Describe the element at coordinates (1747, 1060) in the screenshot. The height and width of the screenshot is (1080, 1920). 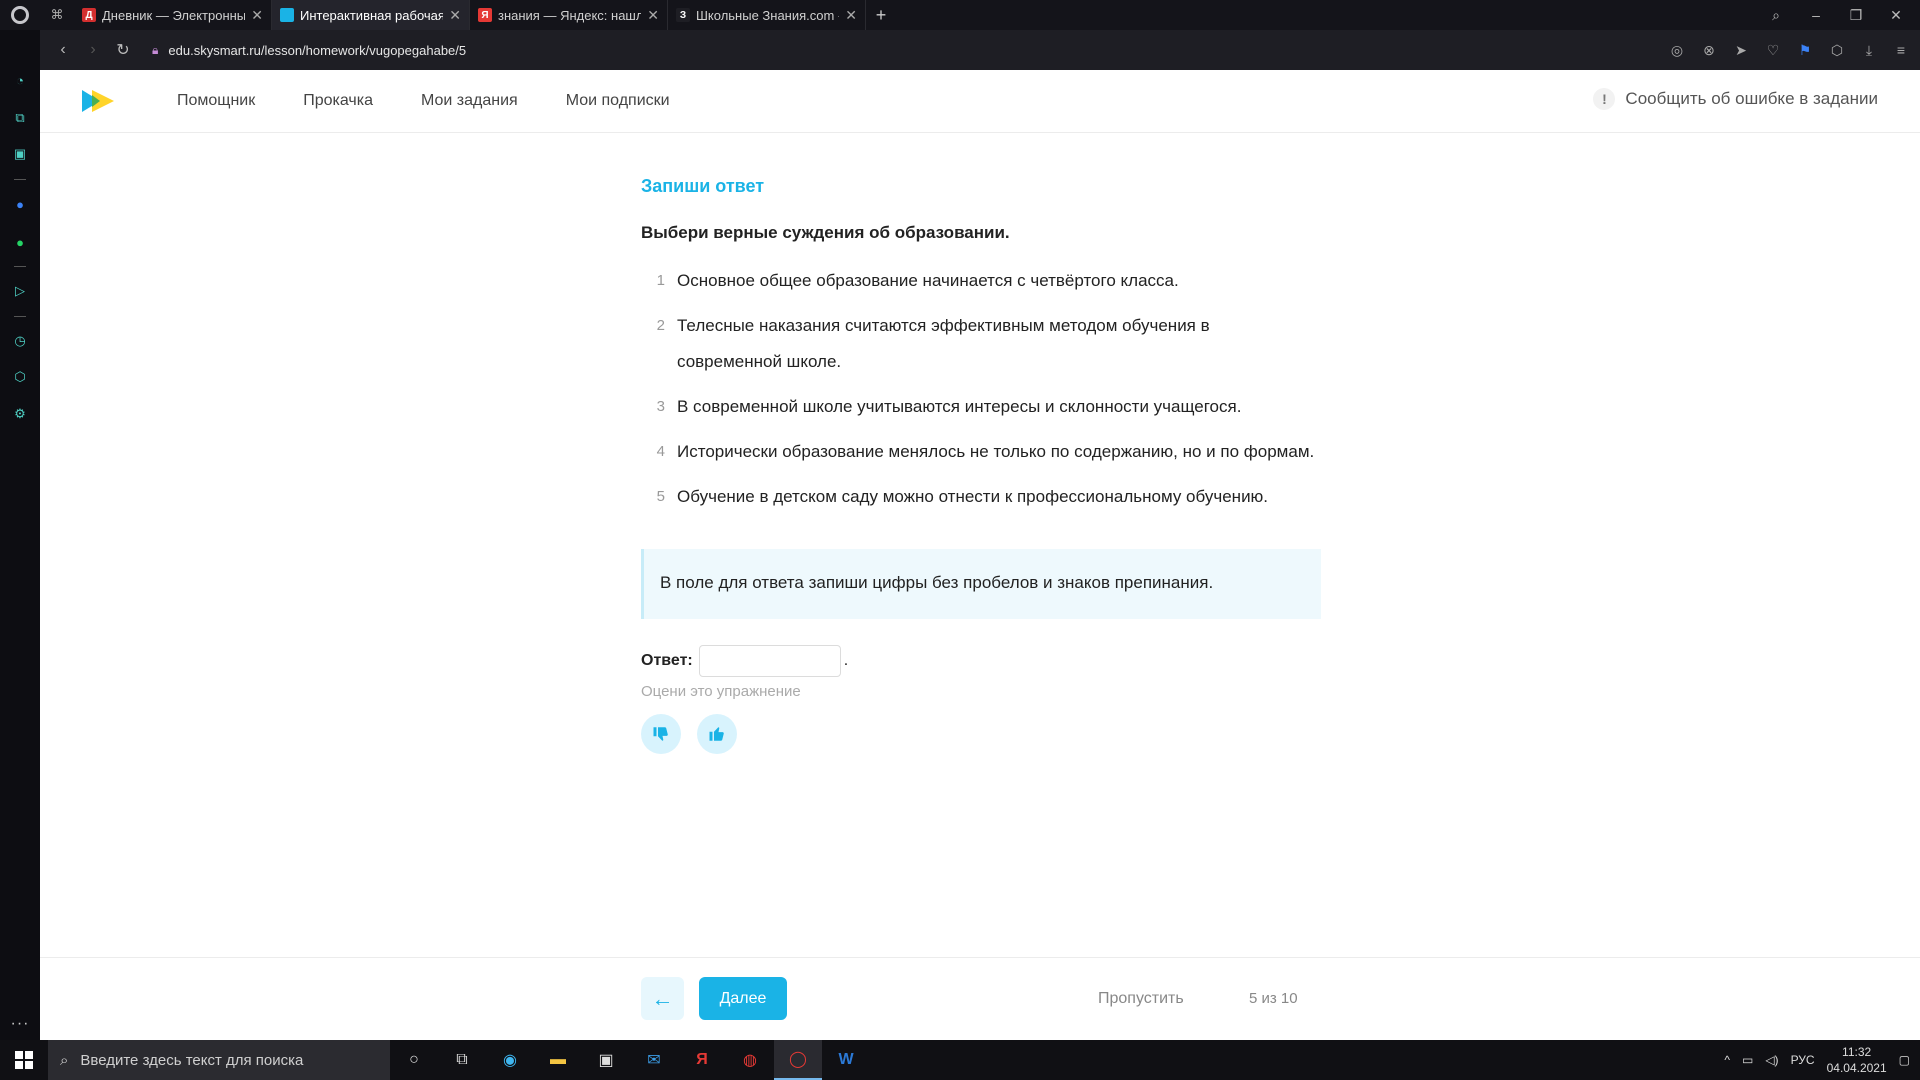
I see `network-icon: ▭` at that location.